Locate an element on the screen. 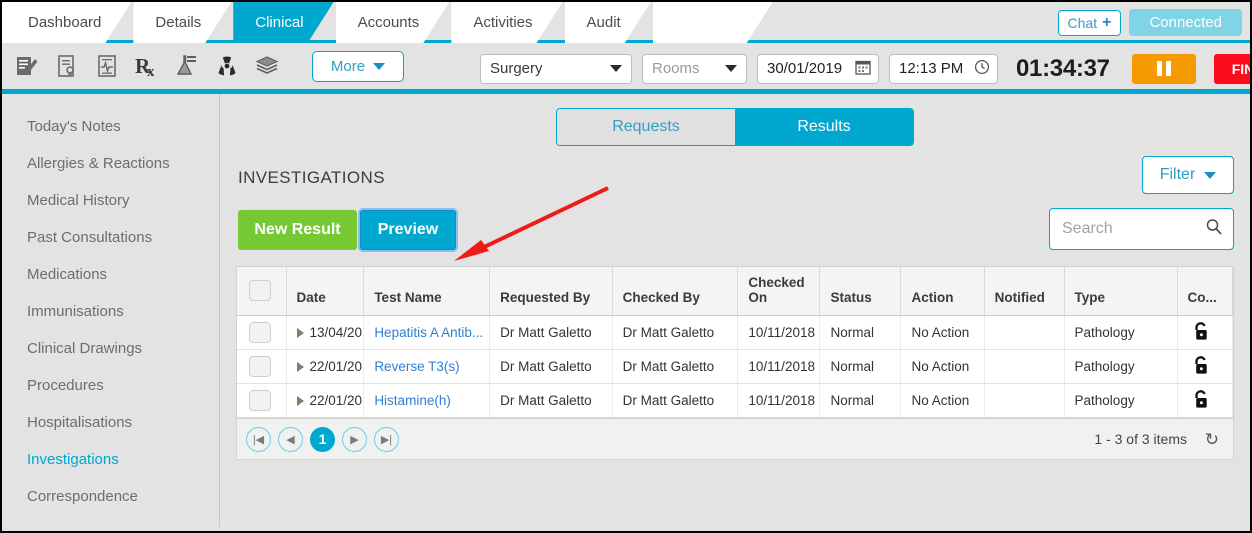 The height and width of the screenshot is (533, 1252). header-actions: Chat + Connected is located at coordinates (1149, 22).